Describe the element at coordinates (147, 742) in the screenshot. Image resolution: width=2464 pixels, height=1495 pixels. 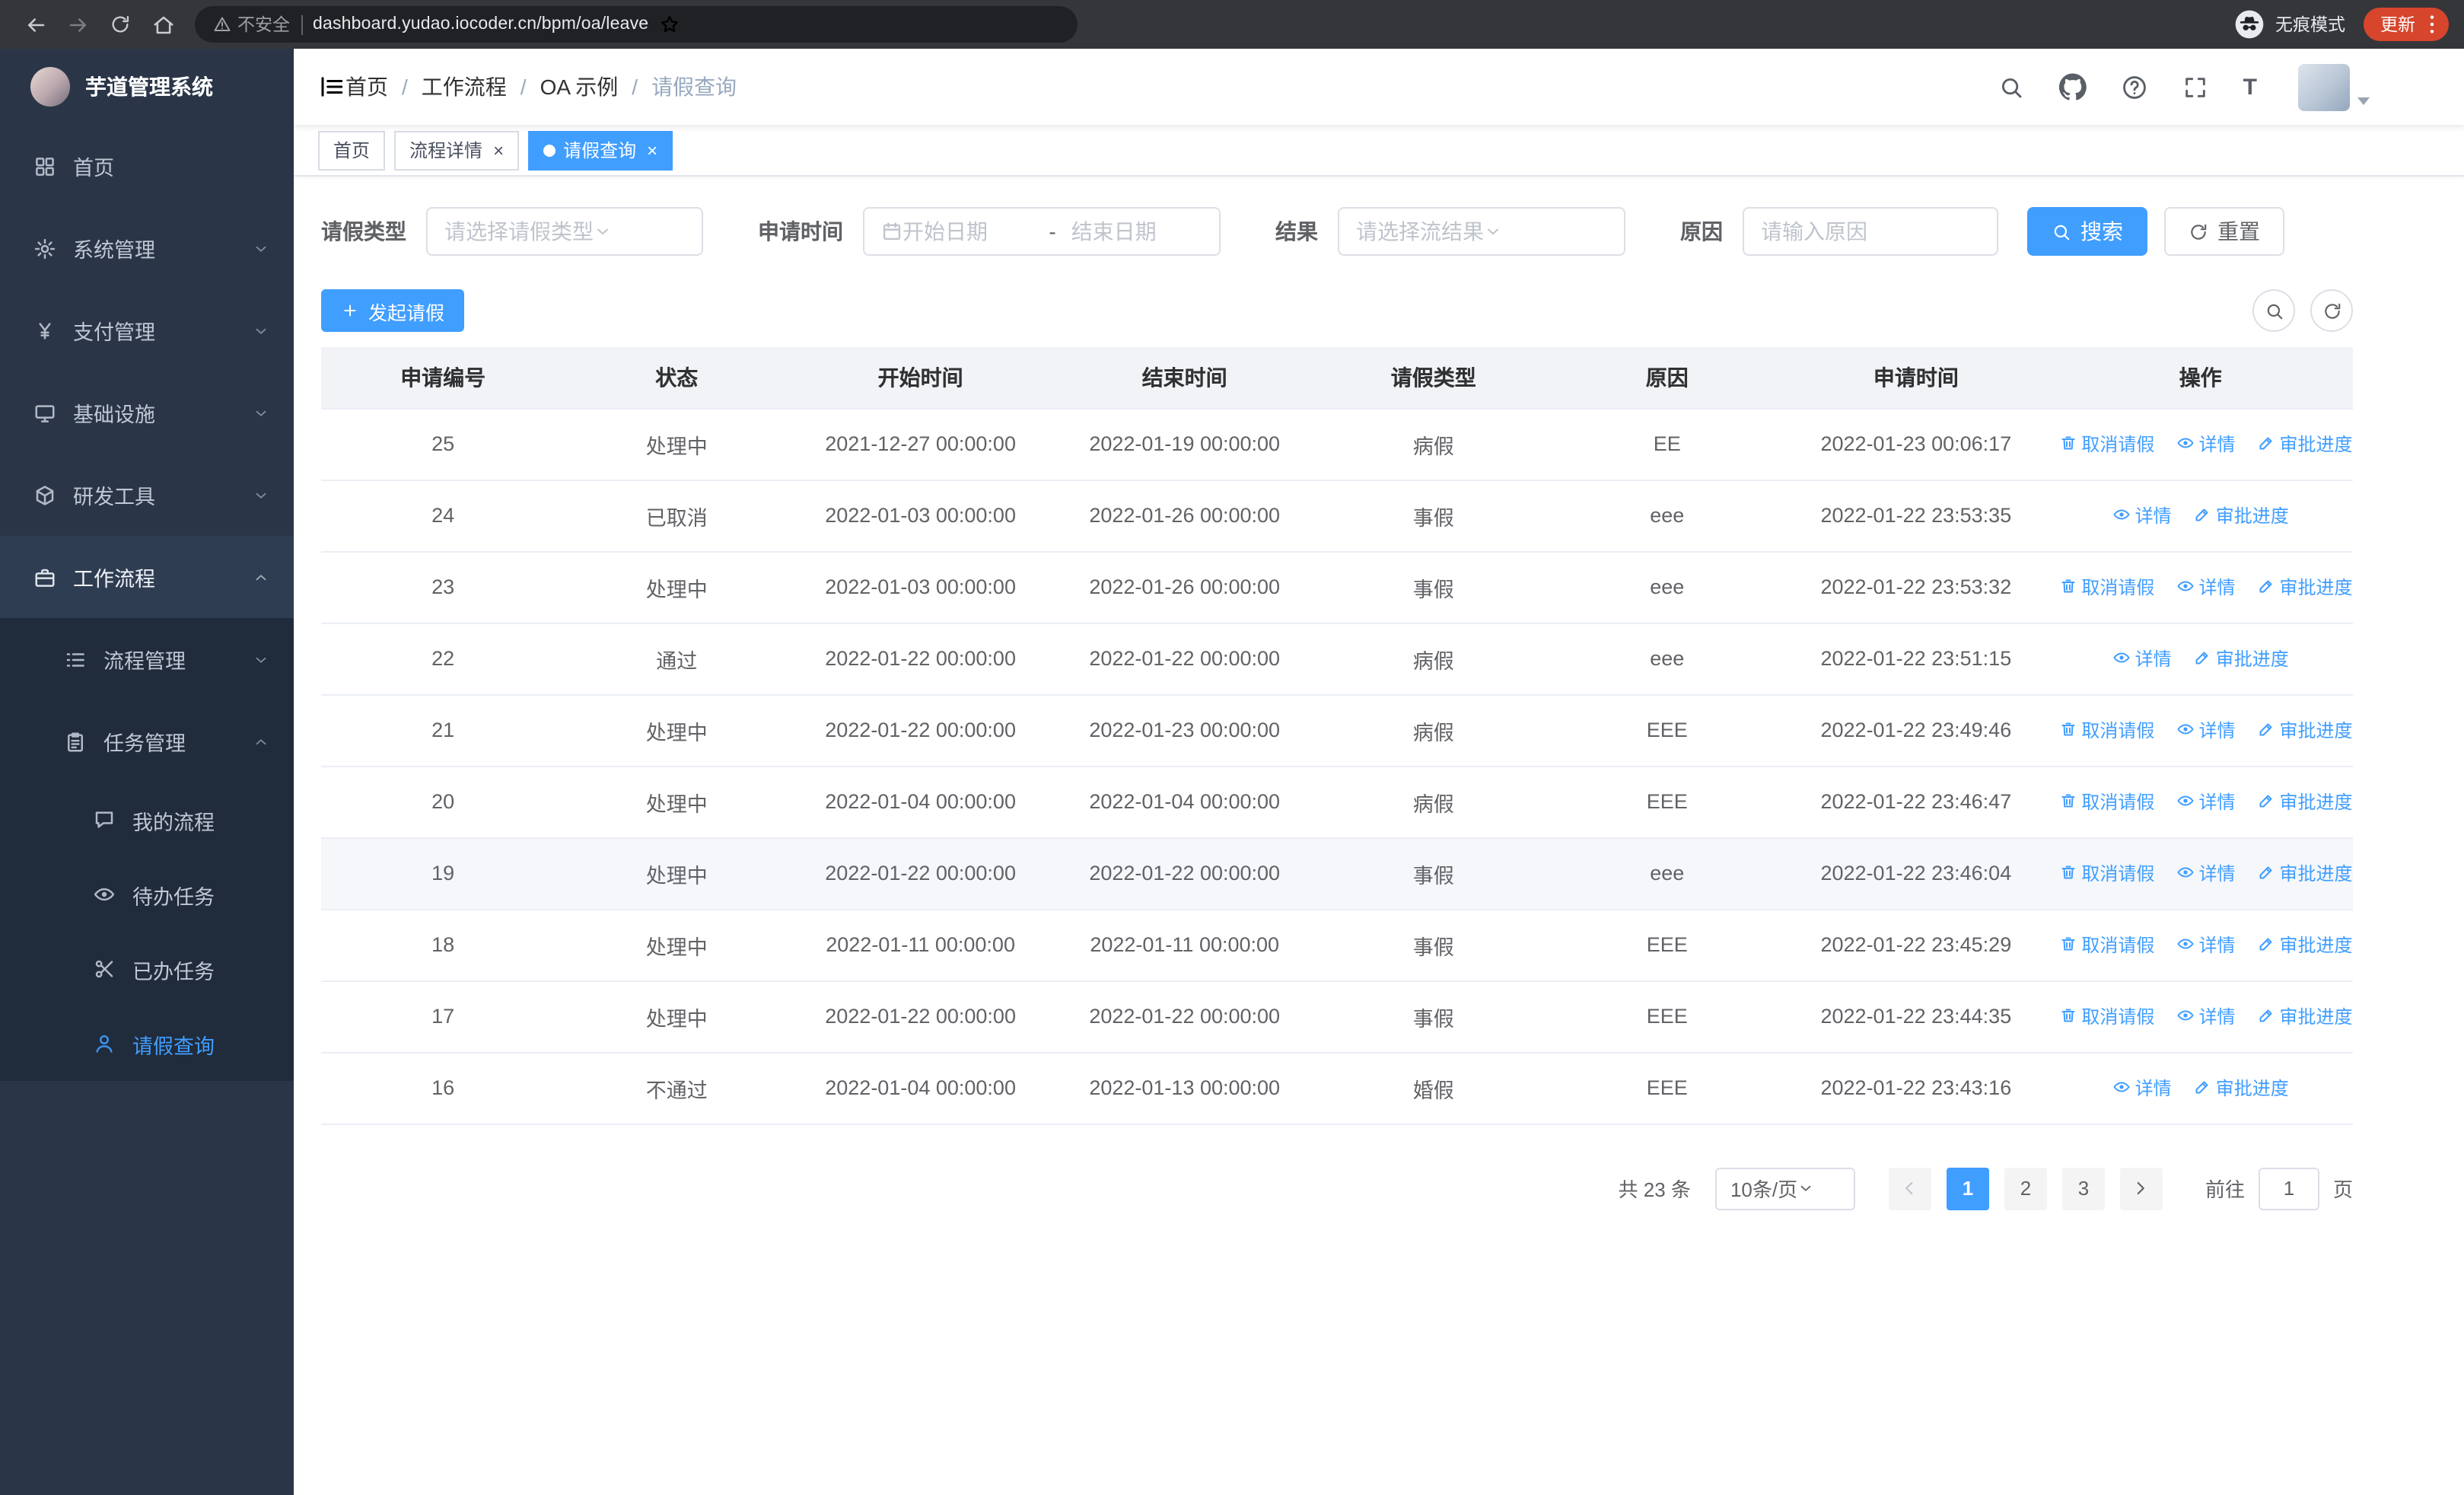
I see `sidebar-item-7: 任务管理` at that location.